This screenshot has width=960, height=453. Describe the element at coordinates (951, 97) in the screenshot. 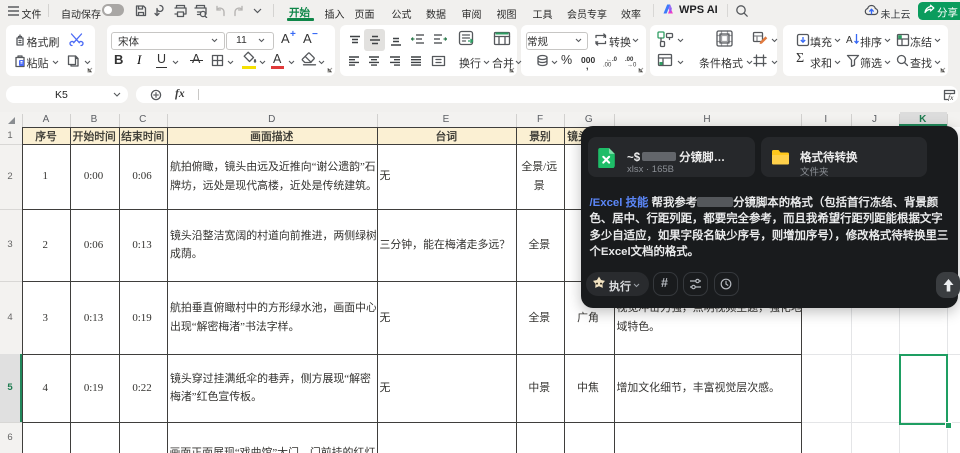

I see `svg-text: fx` at that location.